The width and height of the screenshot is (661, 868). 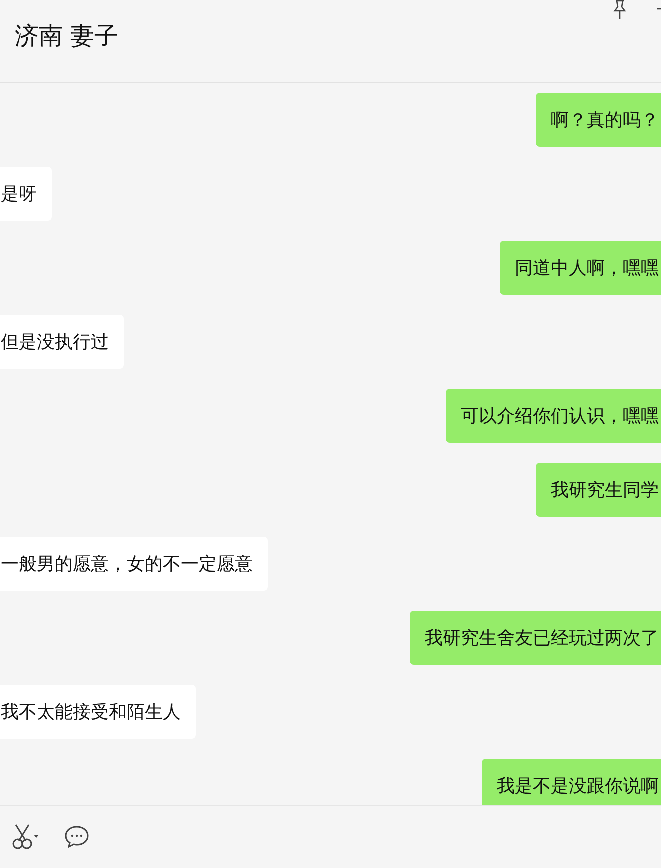 What do you see at coordinates (620, 10) in the screenshot?
I see `pin-icon` at bounding box center [620, 10].